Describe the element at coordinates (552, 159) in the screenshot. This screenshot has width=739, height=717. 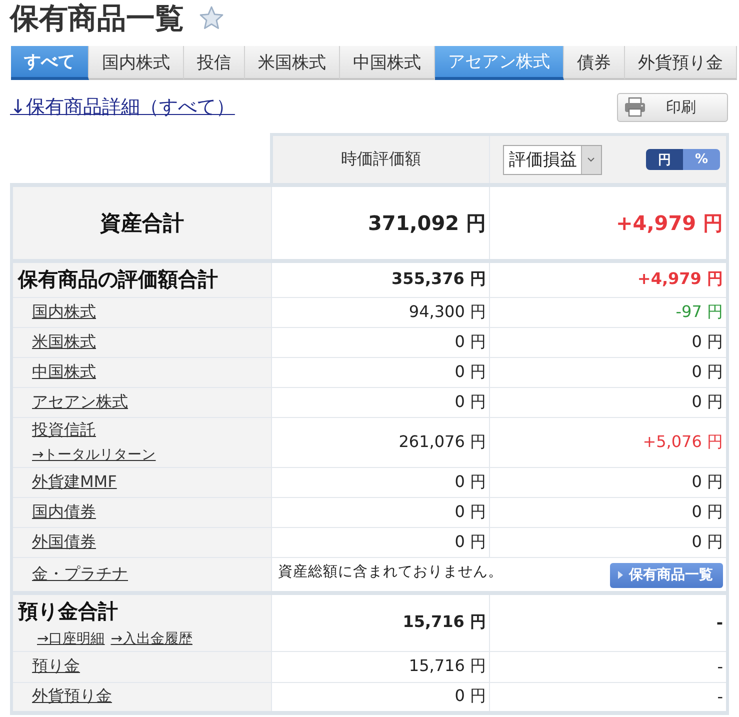
I see `gain-type-select: 評価損益` at that location.